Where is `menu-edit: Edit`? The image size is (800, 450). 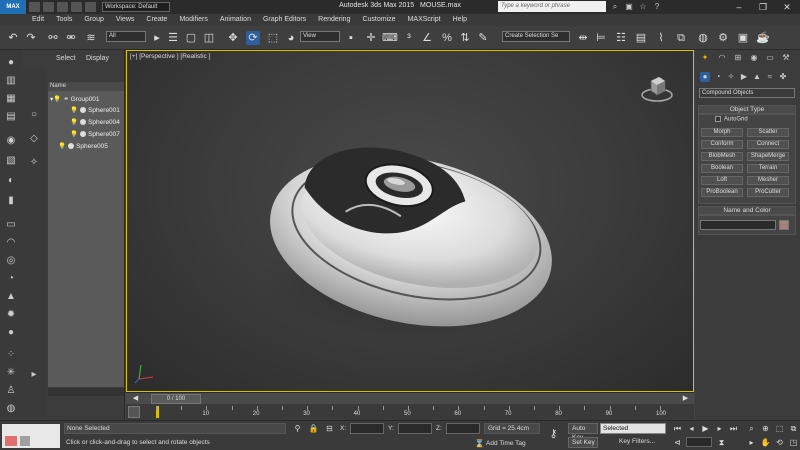 menu-edit: Edit is located at coordinates (38, 20).